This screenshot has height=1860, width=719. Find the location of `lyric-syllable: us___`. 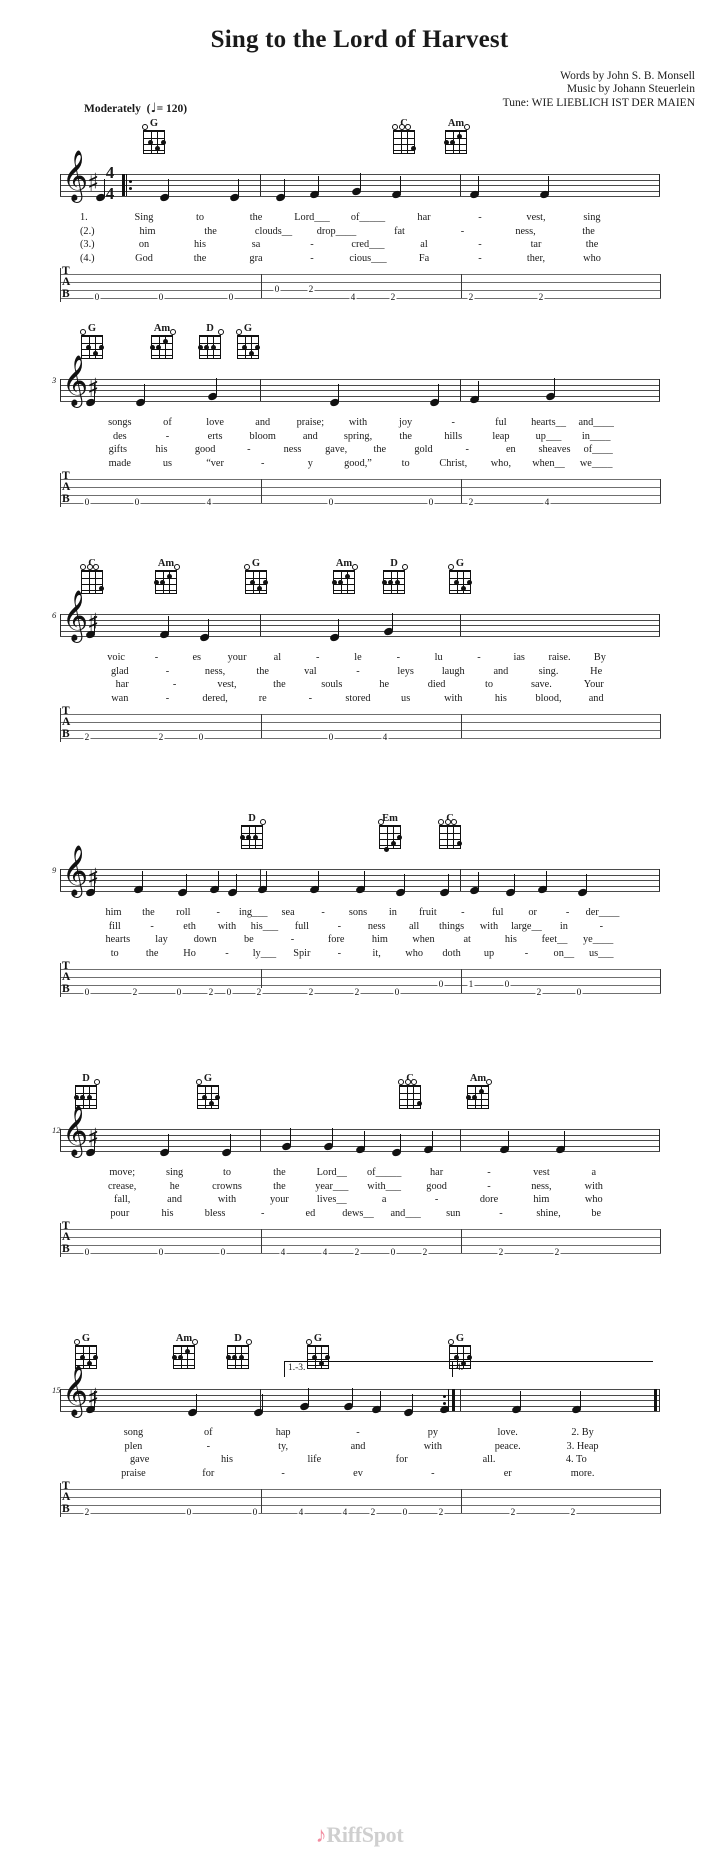

lyric-syllable: us___ is located at coordinates (601, 953).